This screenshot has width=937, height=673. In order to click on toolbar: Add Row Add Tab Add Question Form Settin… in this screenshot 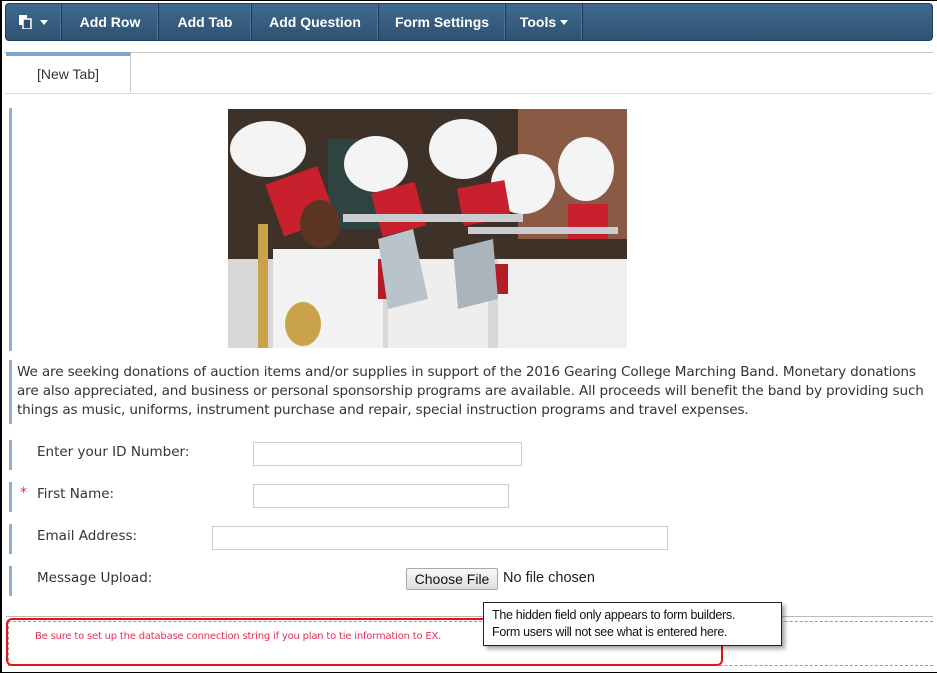, I will do `click(469, 22)`.